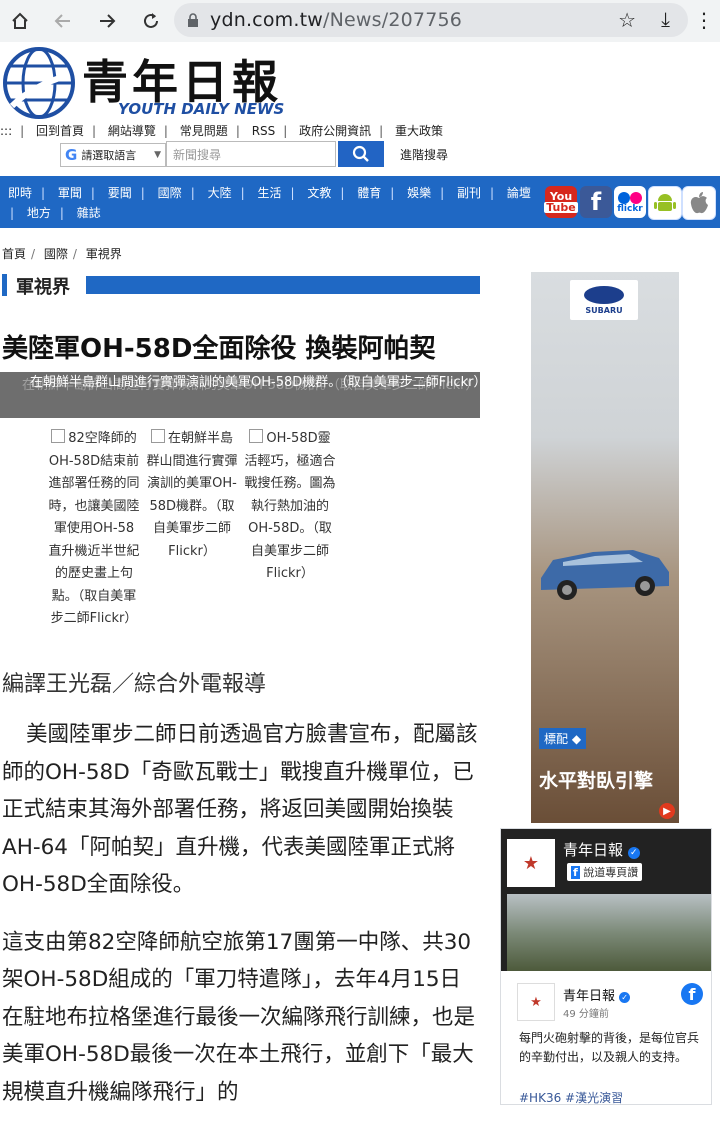 The width and height of the screenshot is (720, 1131). Describe the element at coordinates (264, 131) in the screenshot. I see `top-link-rss: RSS` at that location.